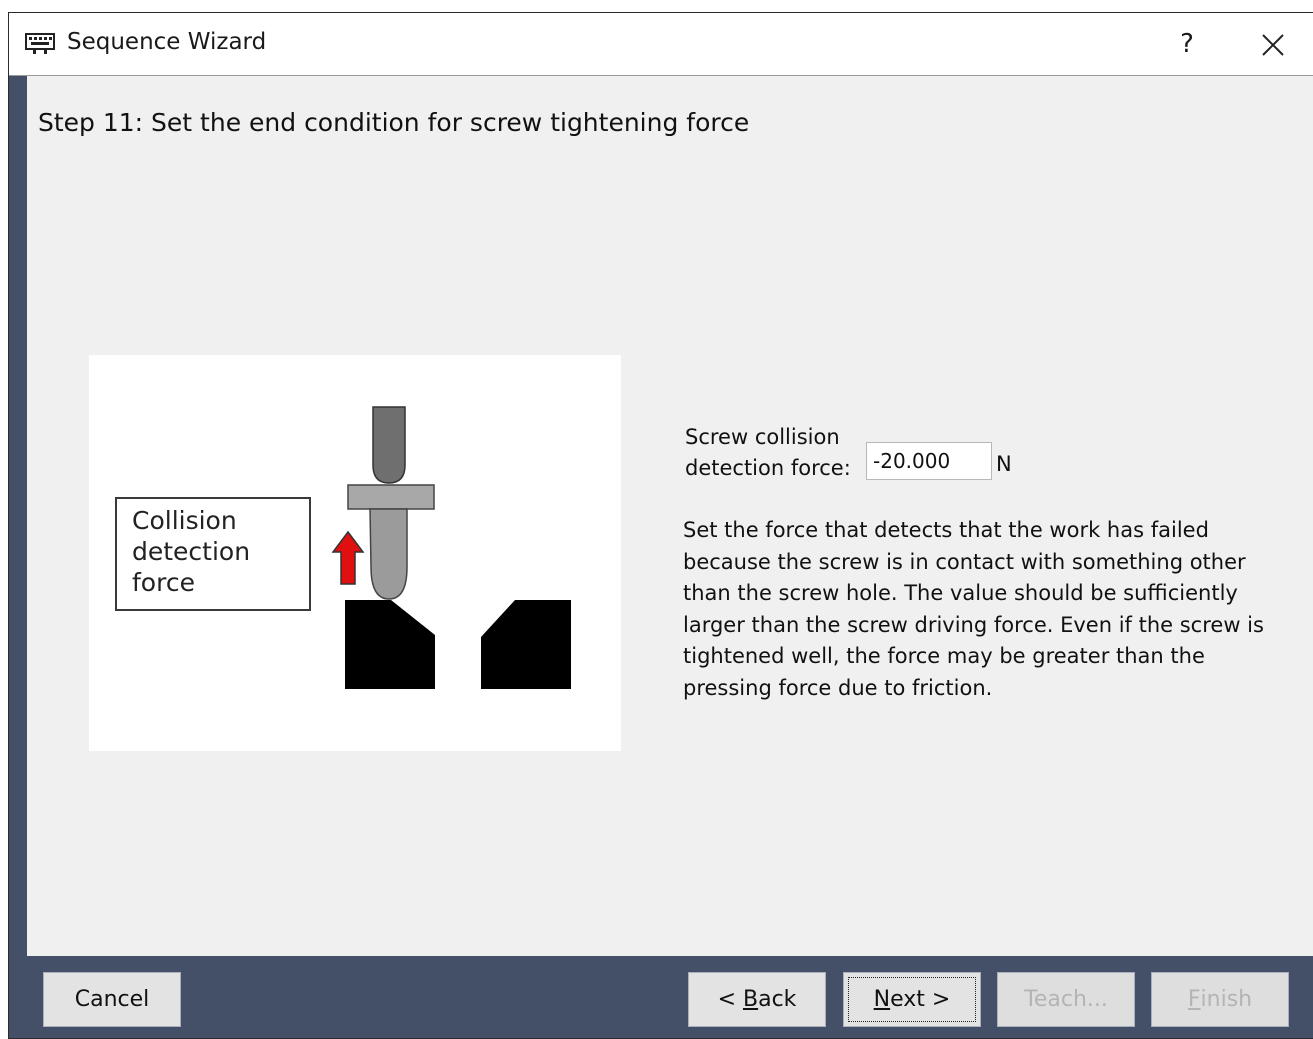 Image resolution: width=1313 pixels, height=1039 pixels. I want to click on desktop-strip, so click(656, 6).